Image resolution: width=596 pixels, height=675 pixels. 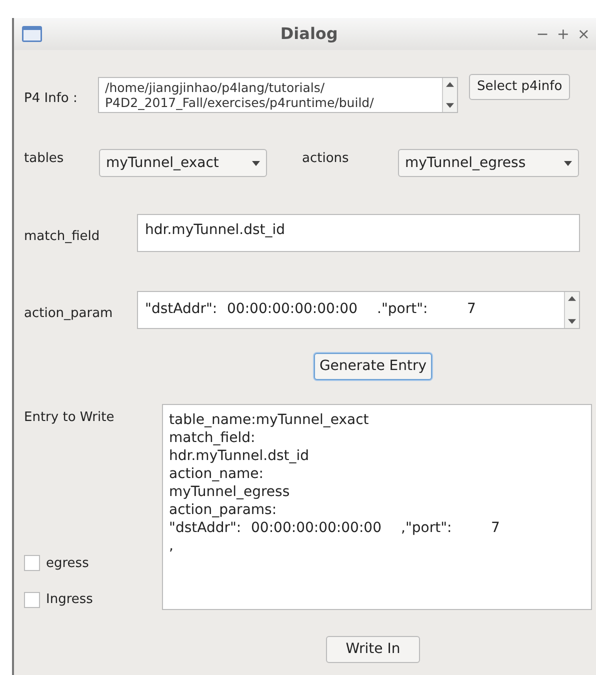 I want to click on window-control: +, so click(x=563, y=34).